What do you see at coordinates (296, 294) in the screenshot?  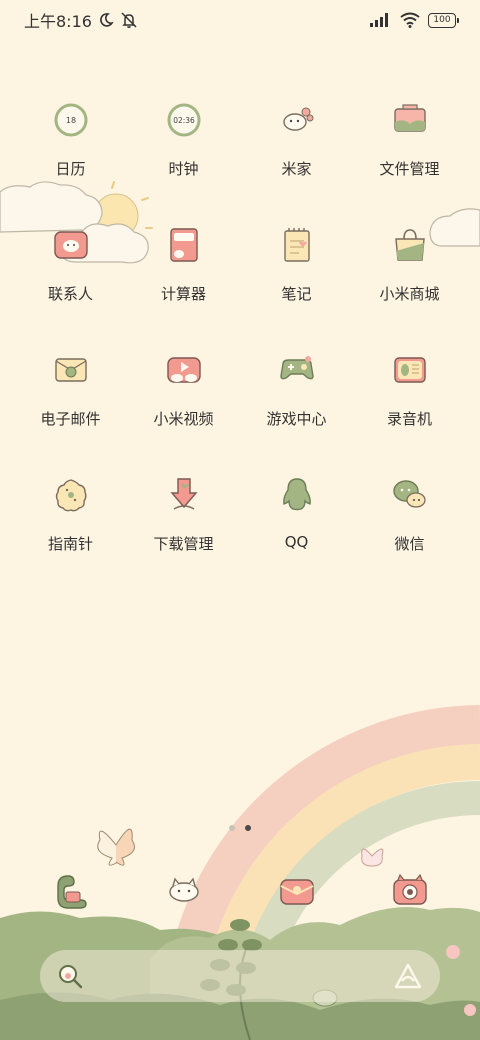 I see `app-label: 笔记` at bounding box center [296, 294].